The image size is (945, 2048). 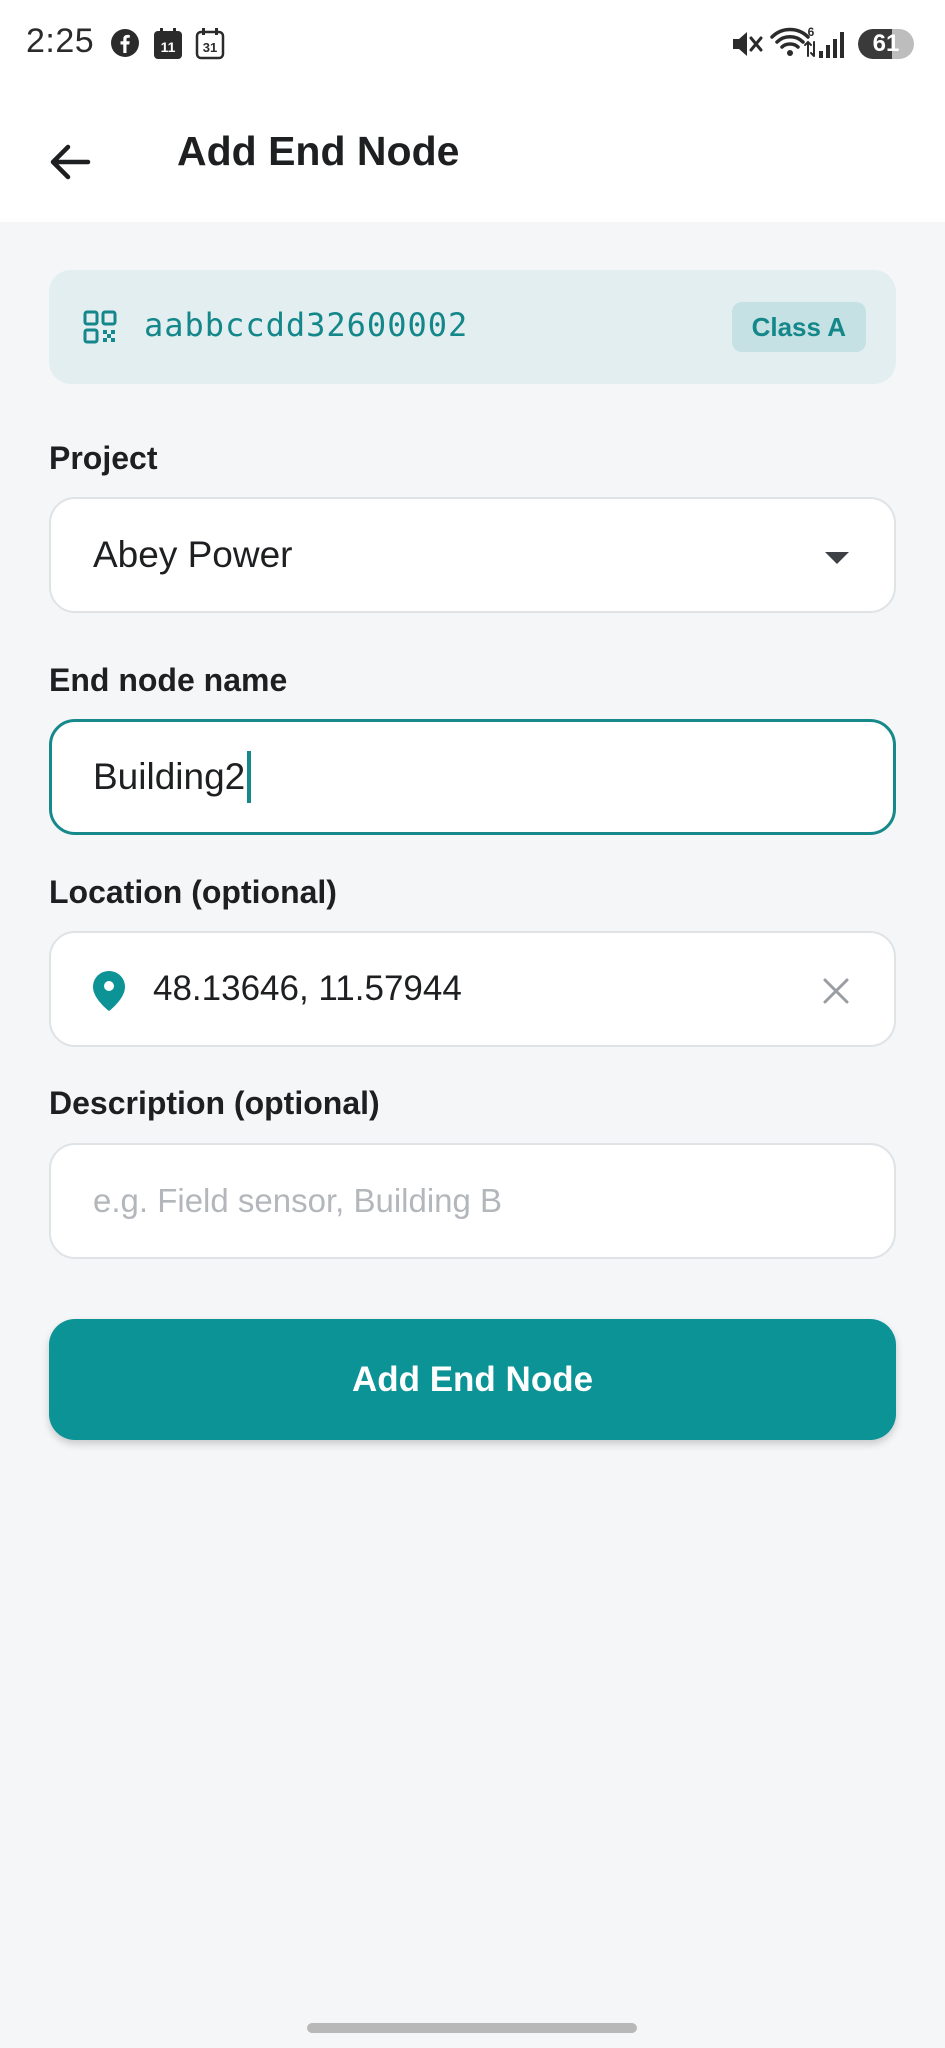 I want to click on project-value: Abey Power, so click(x=193, y=554).